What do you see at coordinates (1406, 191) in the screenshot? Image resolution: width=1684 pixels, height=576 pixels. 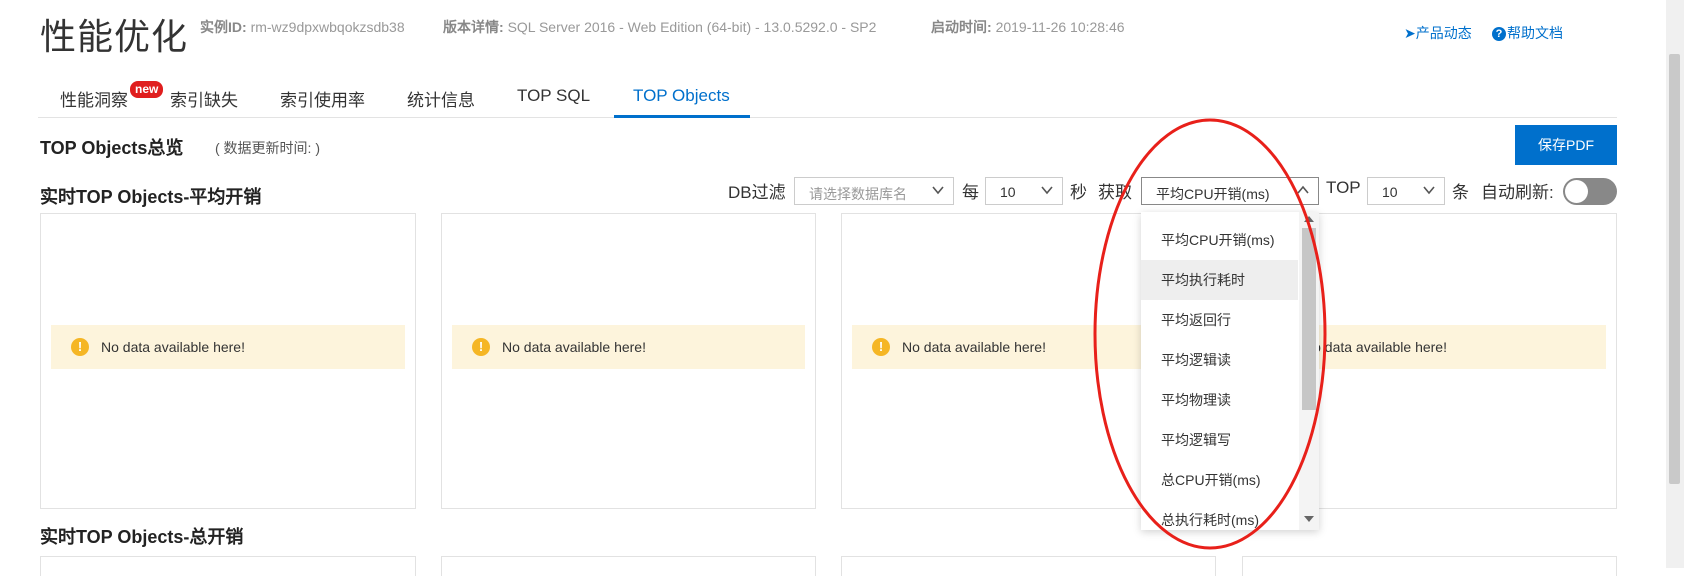 I see `top-count-select: 10` at bounding box center [1406, 191].